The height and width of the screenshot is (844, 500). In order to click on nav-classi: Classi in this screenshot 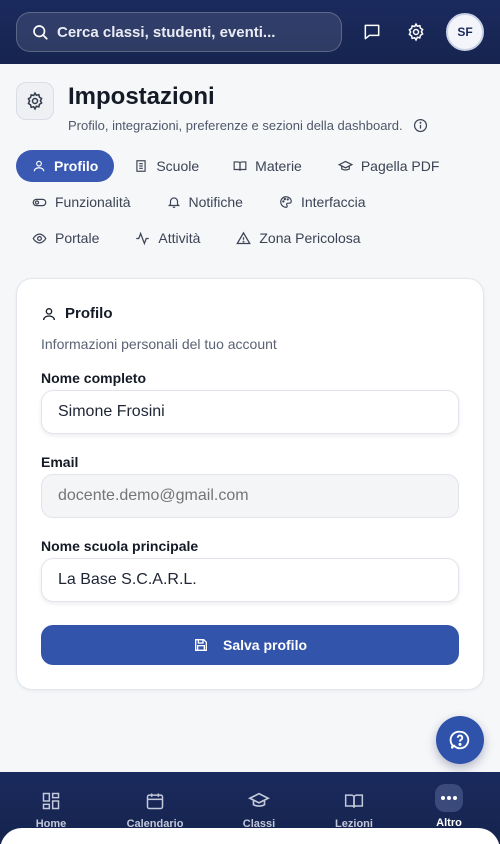, I will do `click(259, 802)`.